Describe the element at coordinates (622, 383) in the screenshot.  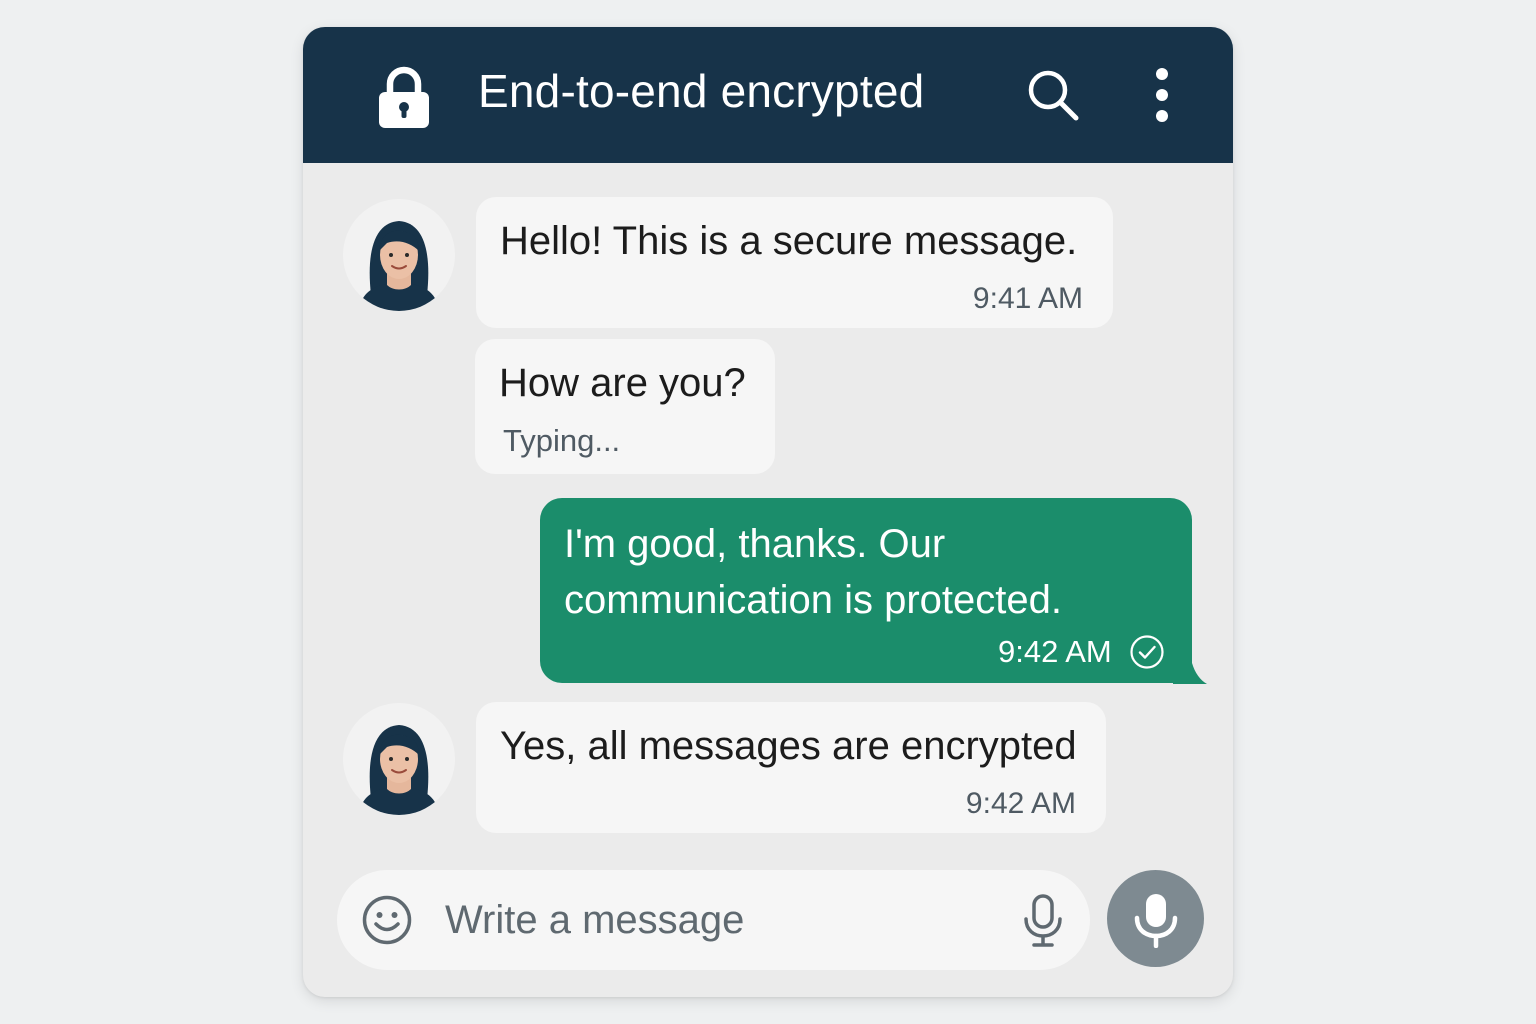
I see `message-text: How are you?` at that location.